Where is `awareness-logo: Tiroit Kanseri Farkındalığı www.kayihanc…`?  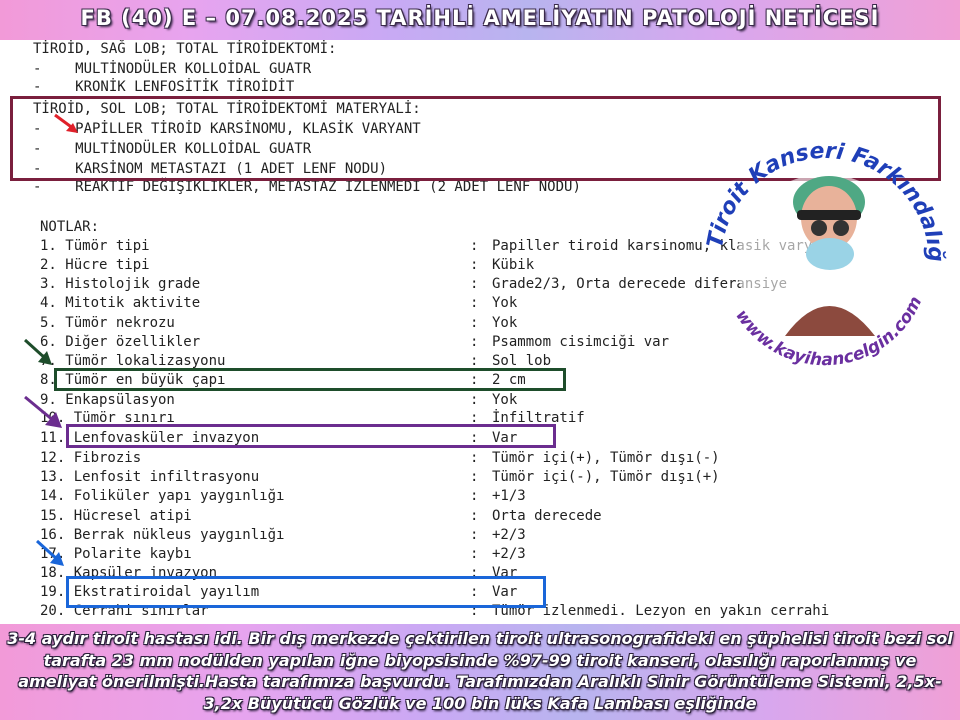
awareness-logo: Tiroit Kanseri Farkındalığı www.kayihanc… is located at coordinates (822, 238).